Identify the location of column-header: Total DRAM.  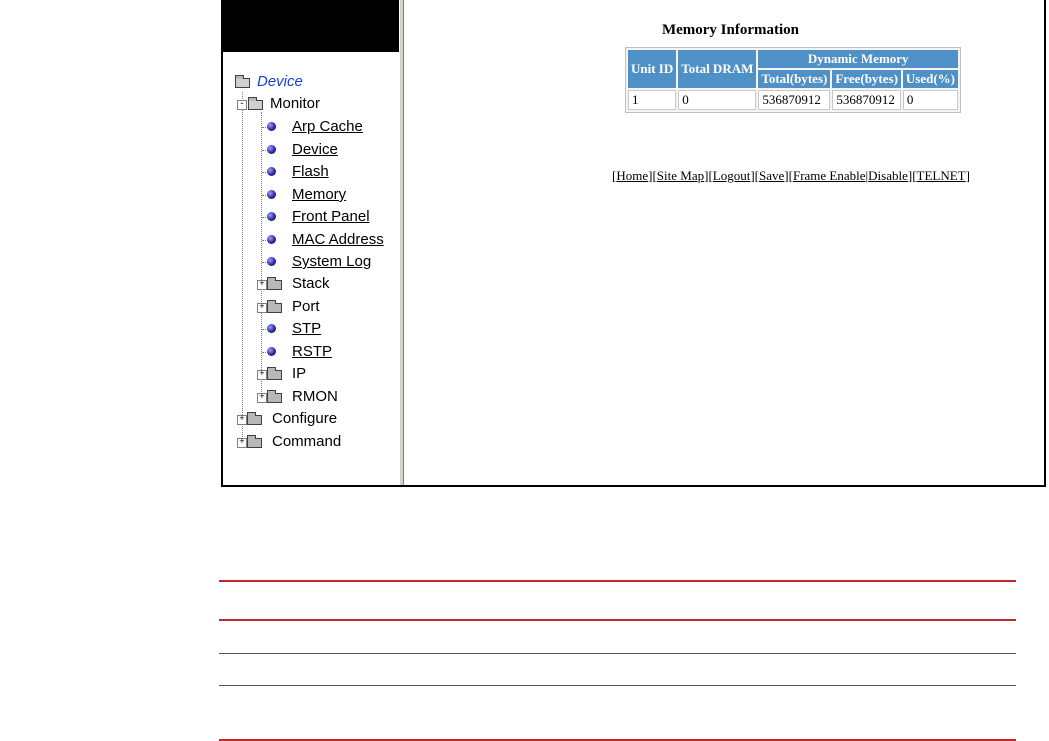
(717, 69).